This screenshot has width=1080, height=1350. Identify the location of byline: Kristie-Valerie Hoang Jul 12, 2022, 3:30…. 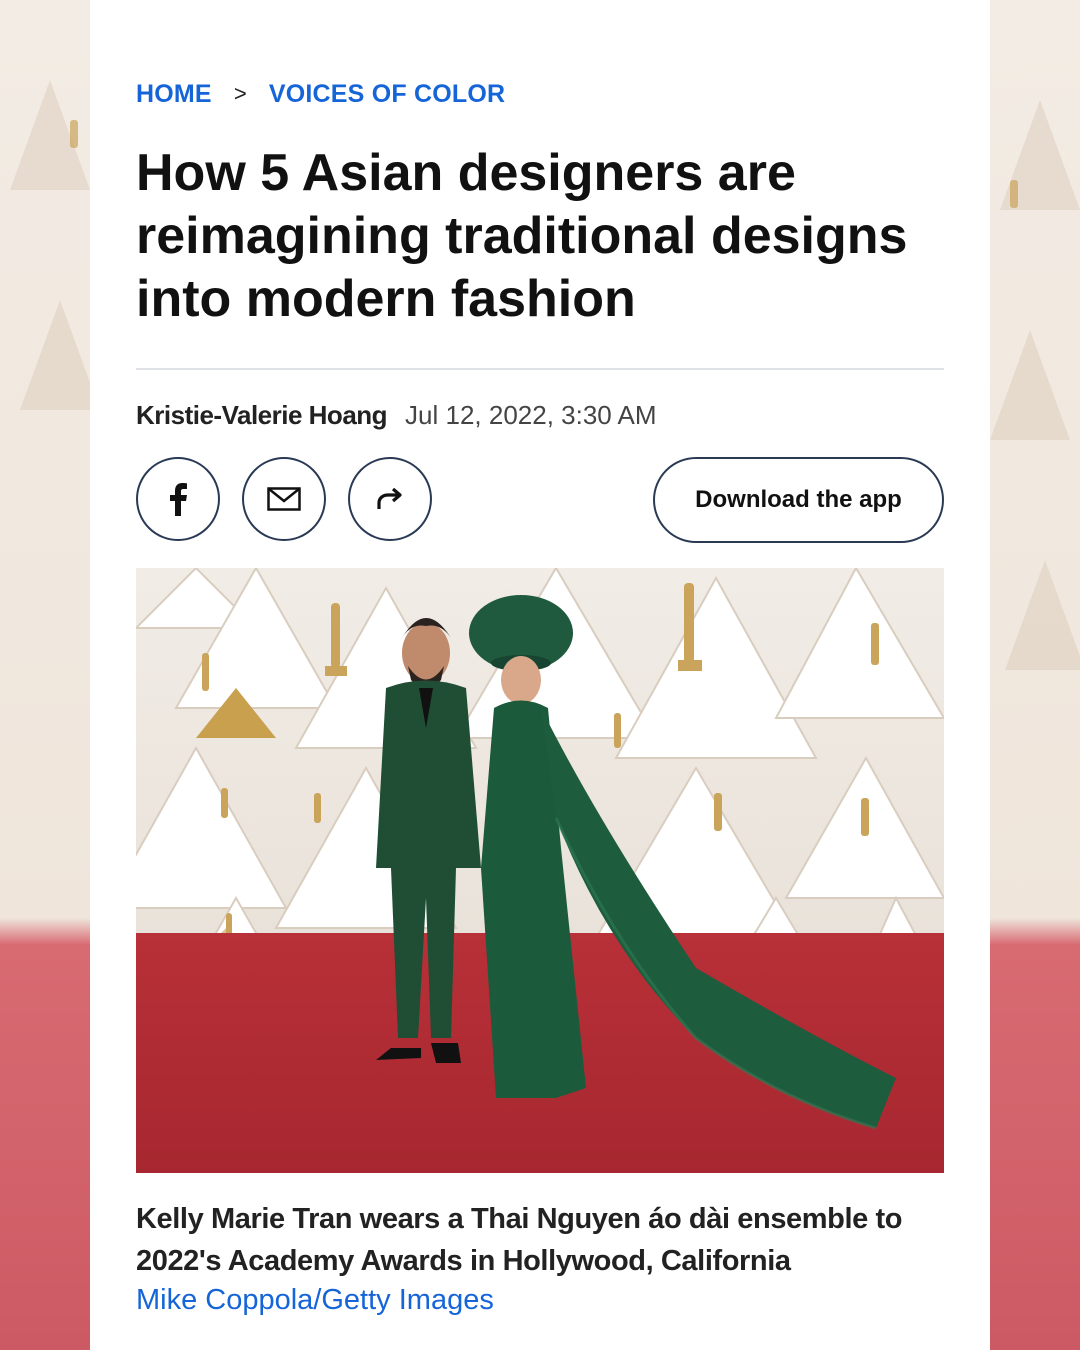
(396, 415).